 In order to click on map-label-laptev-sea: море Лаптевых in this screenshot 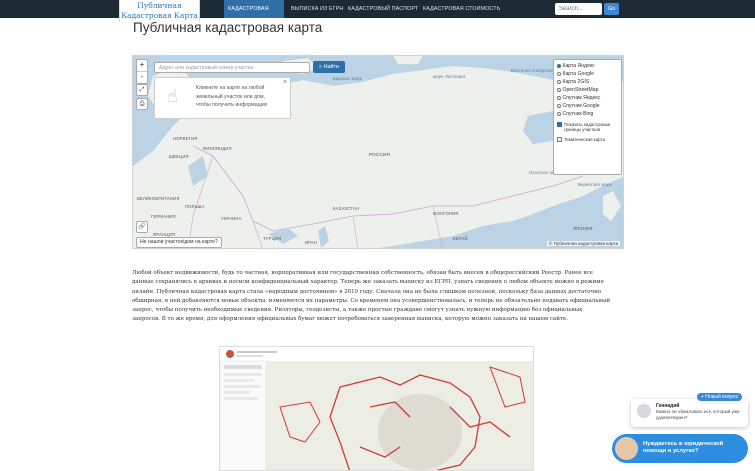, I will do `click(449, 76)`.